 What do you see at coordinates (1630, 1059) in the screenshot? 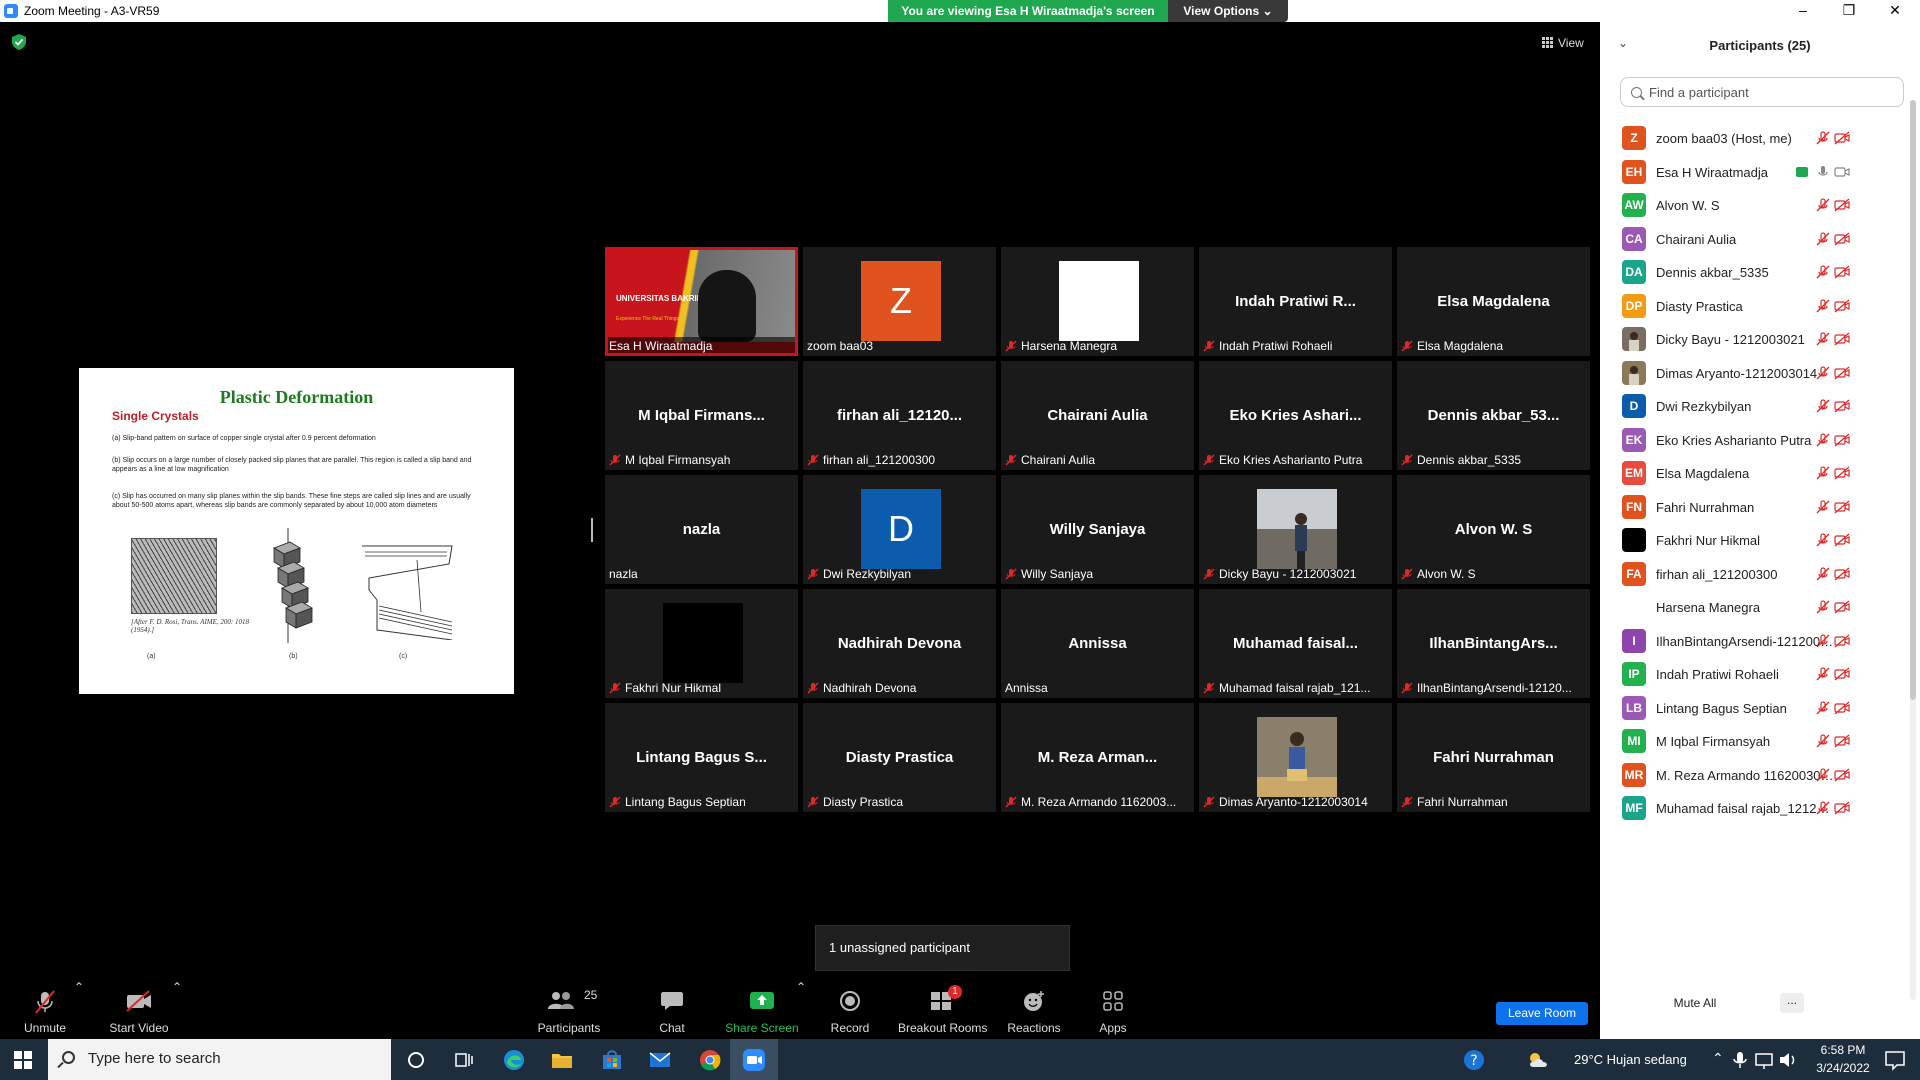
I see `weather-text: 29°C Hujan sedang` at bounding box center [1630, 1059].